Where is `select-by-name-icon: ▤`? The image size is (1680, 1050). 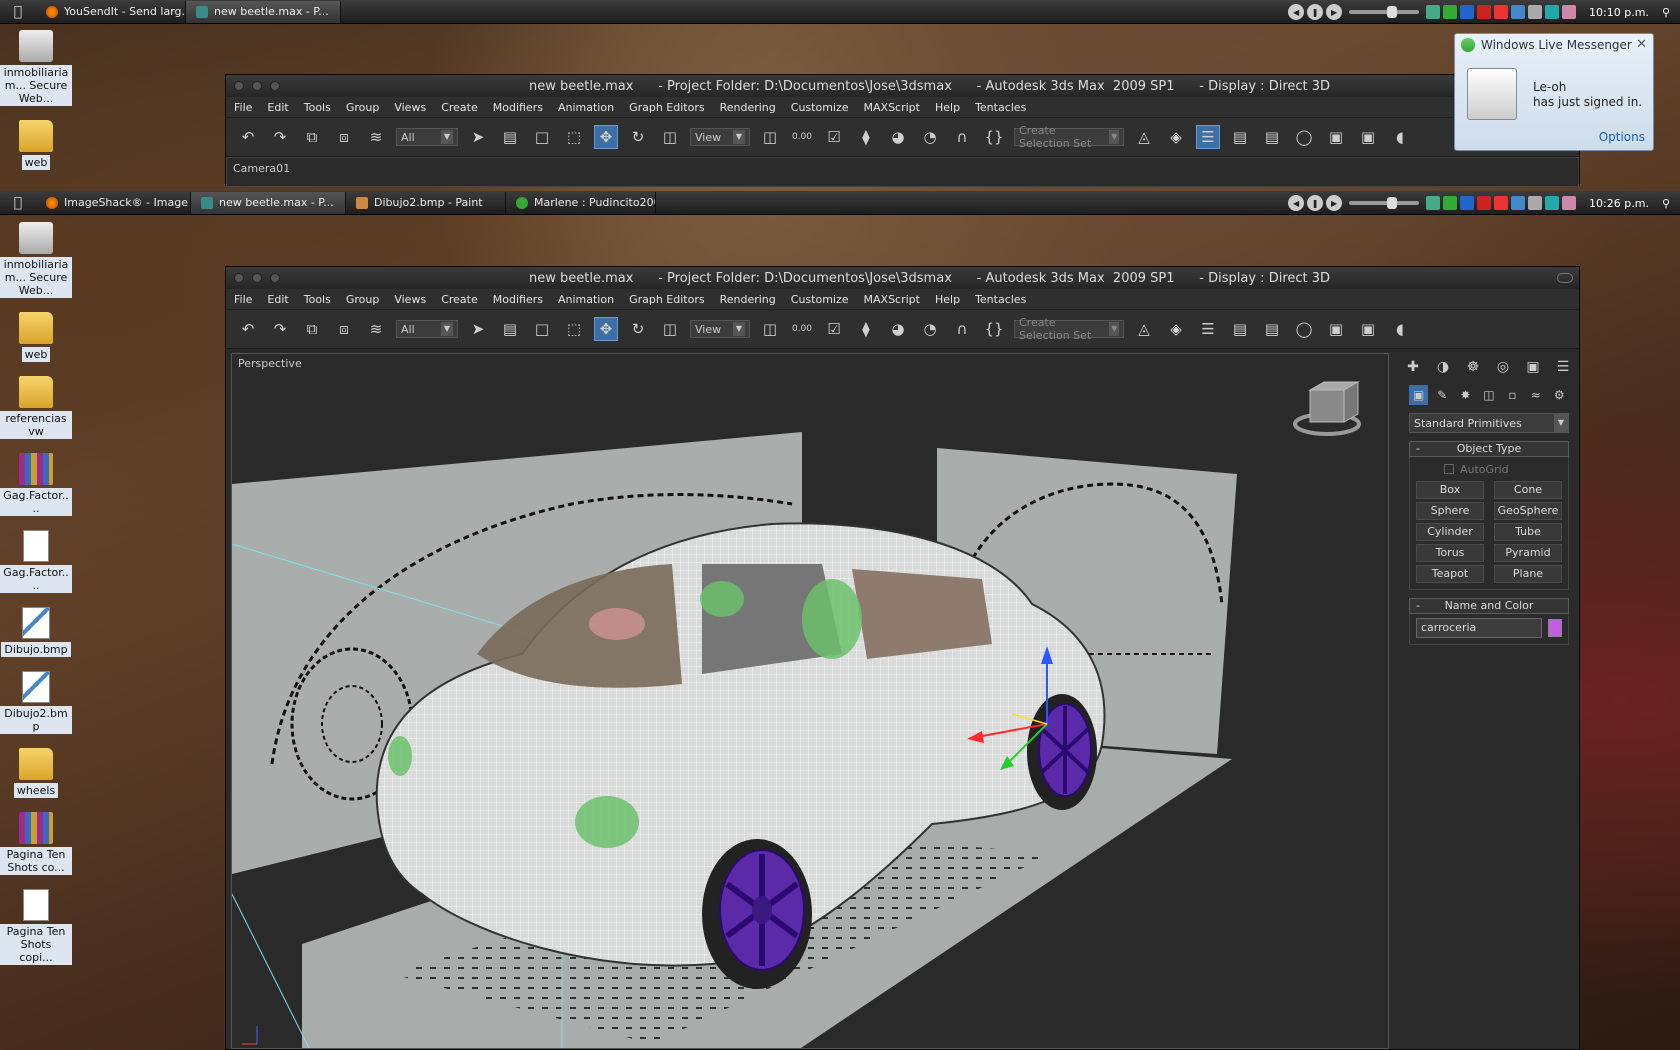
select-by-name-icon: ▤ is located at coordinates (510, 137).